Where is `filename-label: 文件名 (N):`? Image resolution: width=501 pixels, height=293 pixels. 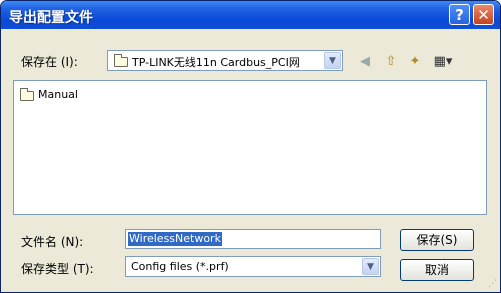
filename-label: 文件名 (N): is located at coordinates (52, 242).